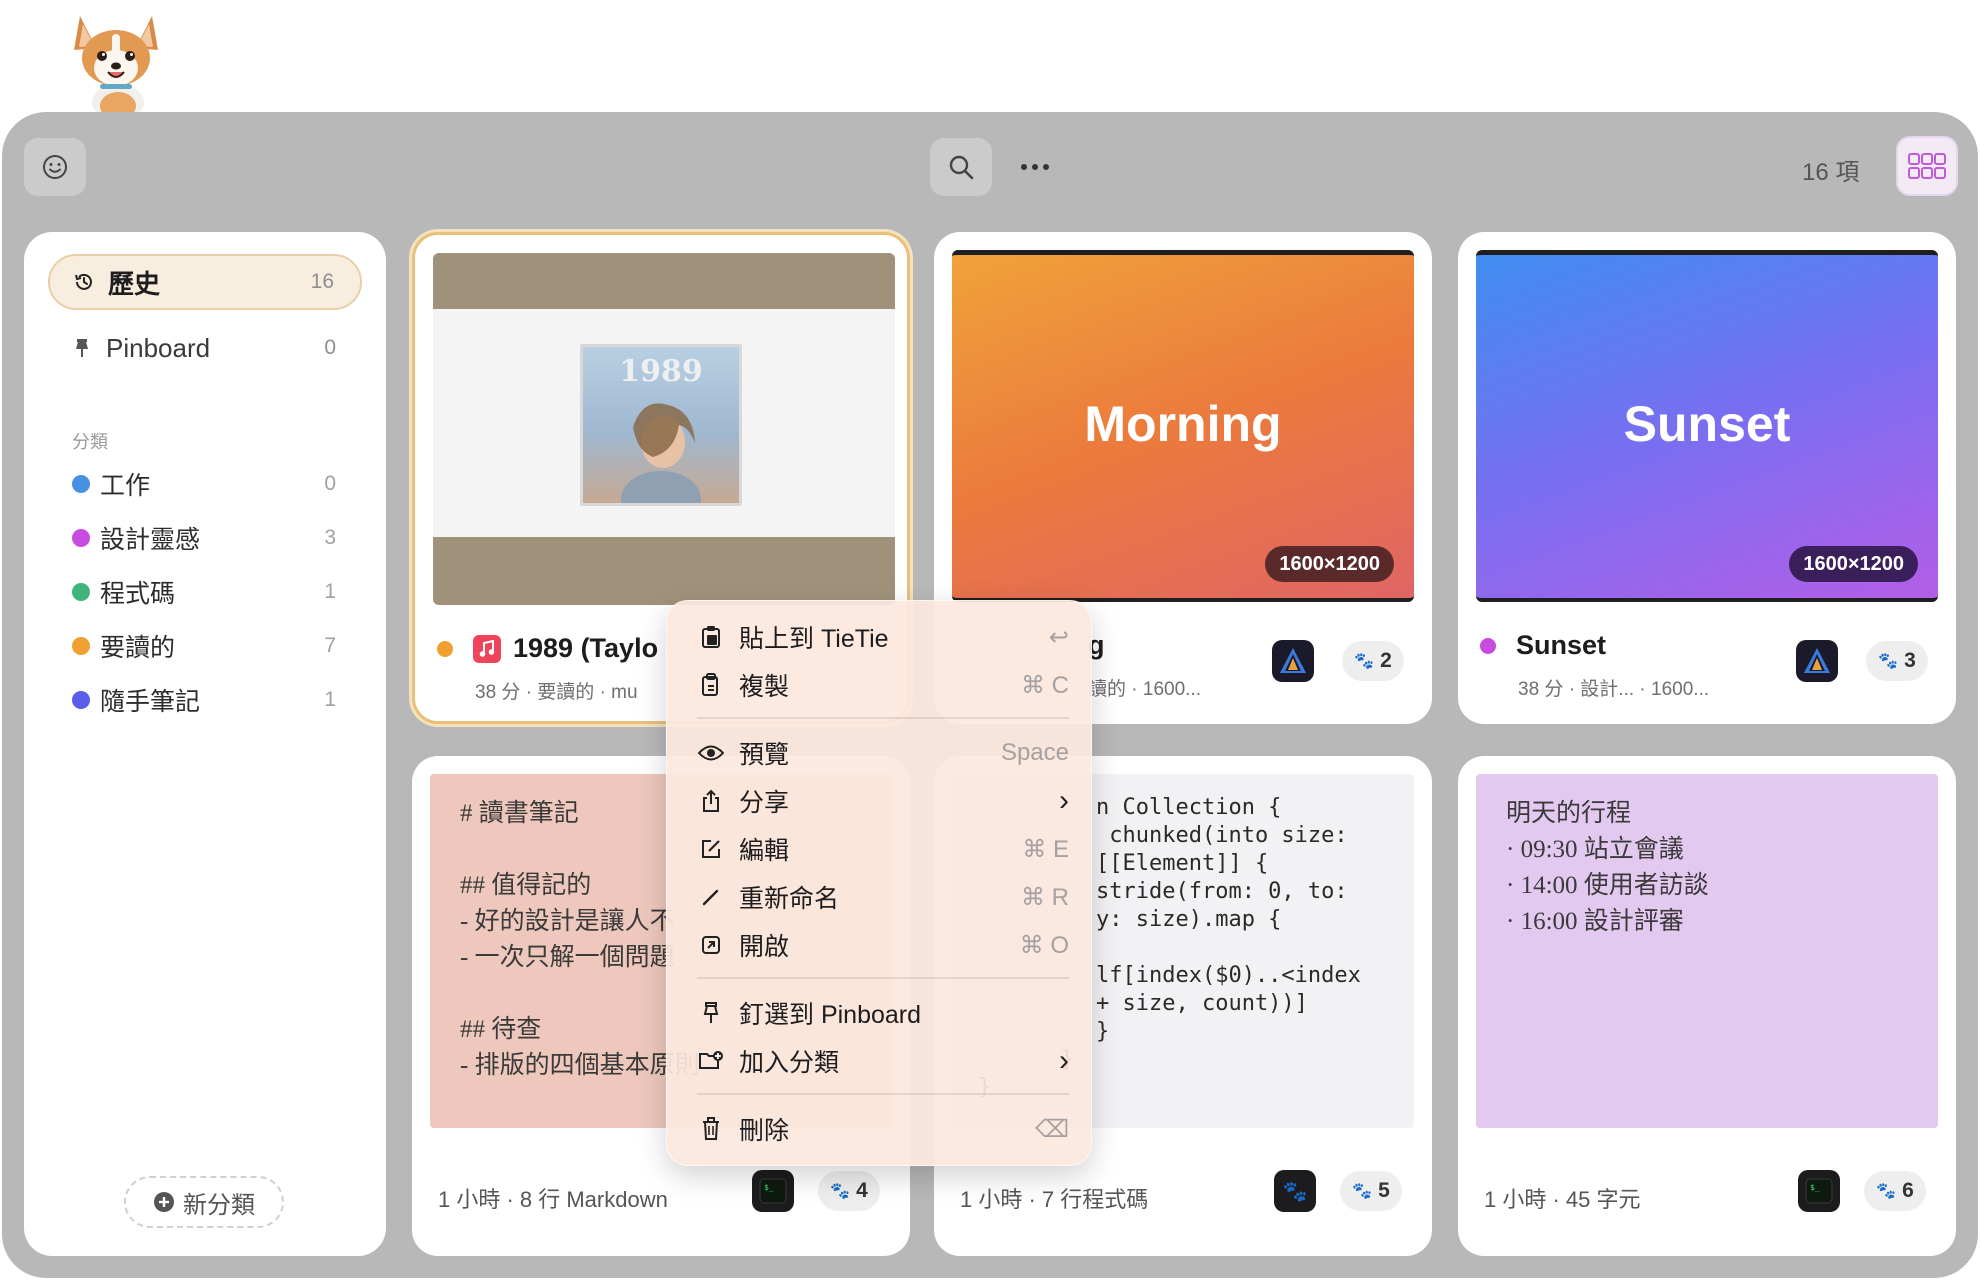 The image size is (1980, 1280). What do you see at coordinates (1058, 637) in the screenshot?
I see `menu-item-shortcut: ↩` at bounding box center [1058, 637].